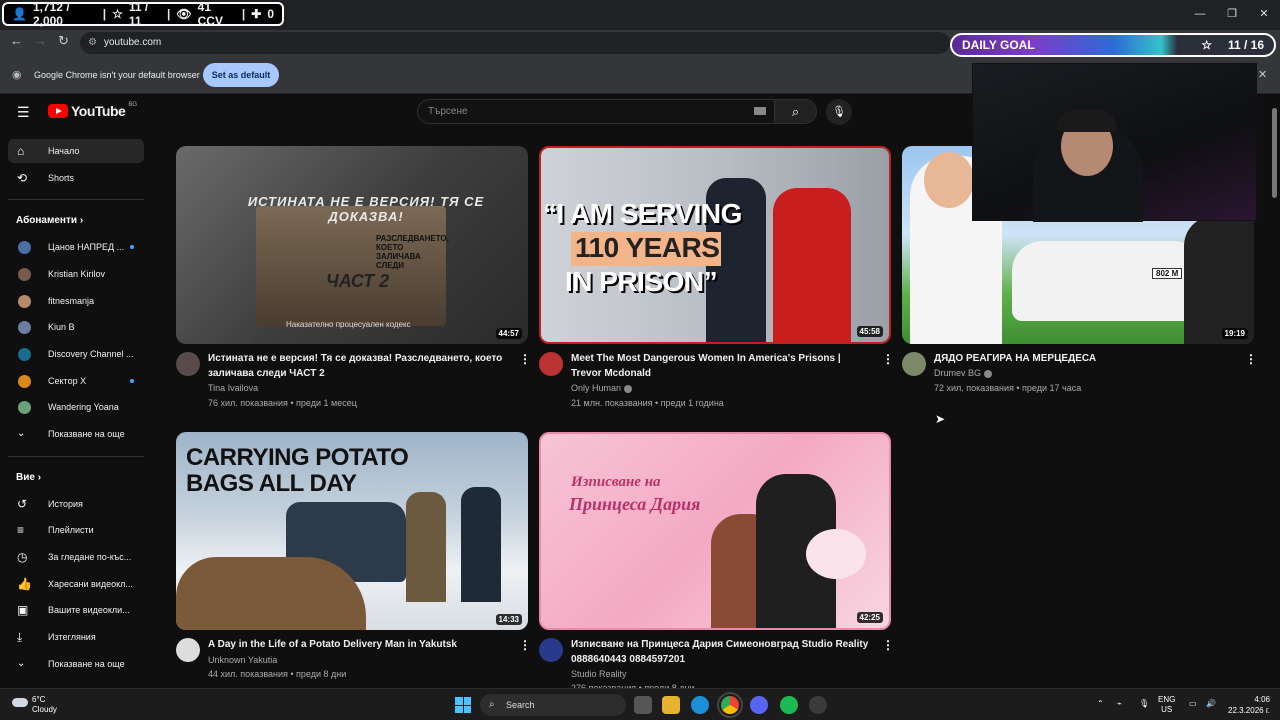 Image resolution: width=1280 pixels, height=720 pixels. I want to click on scrollbar-track, so click(1274, 392).